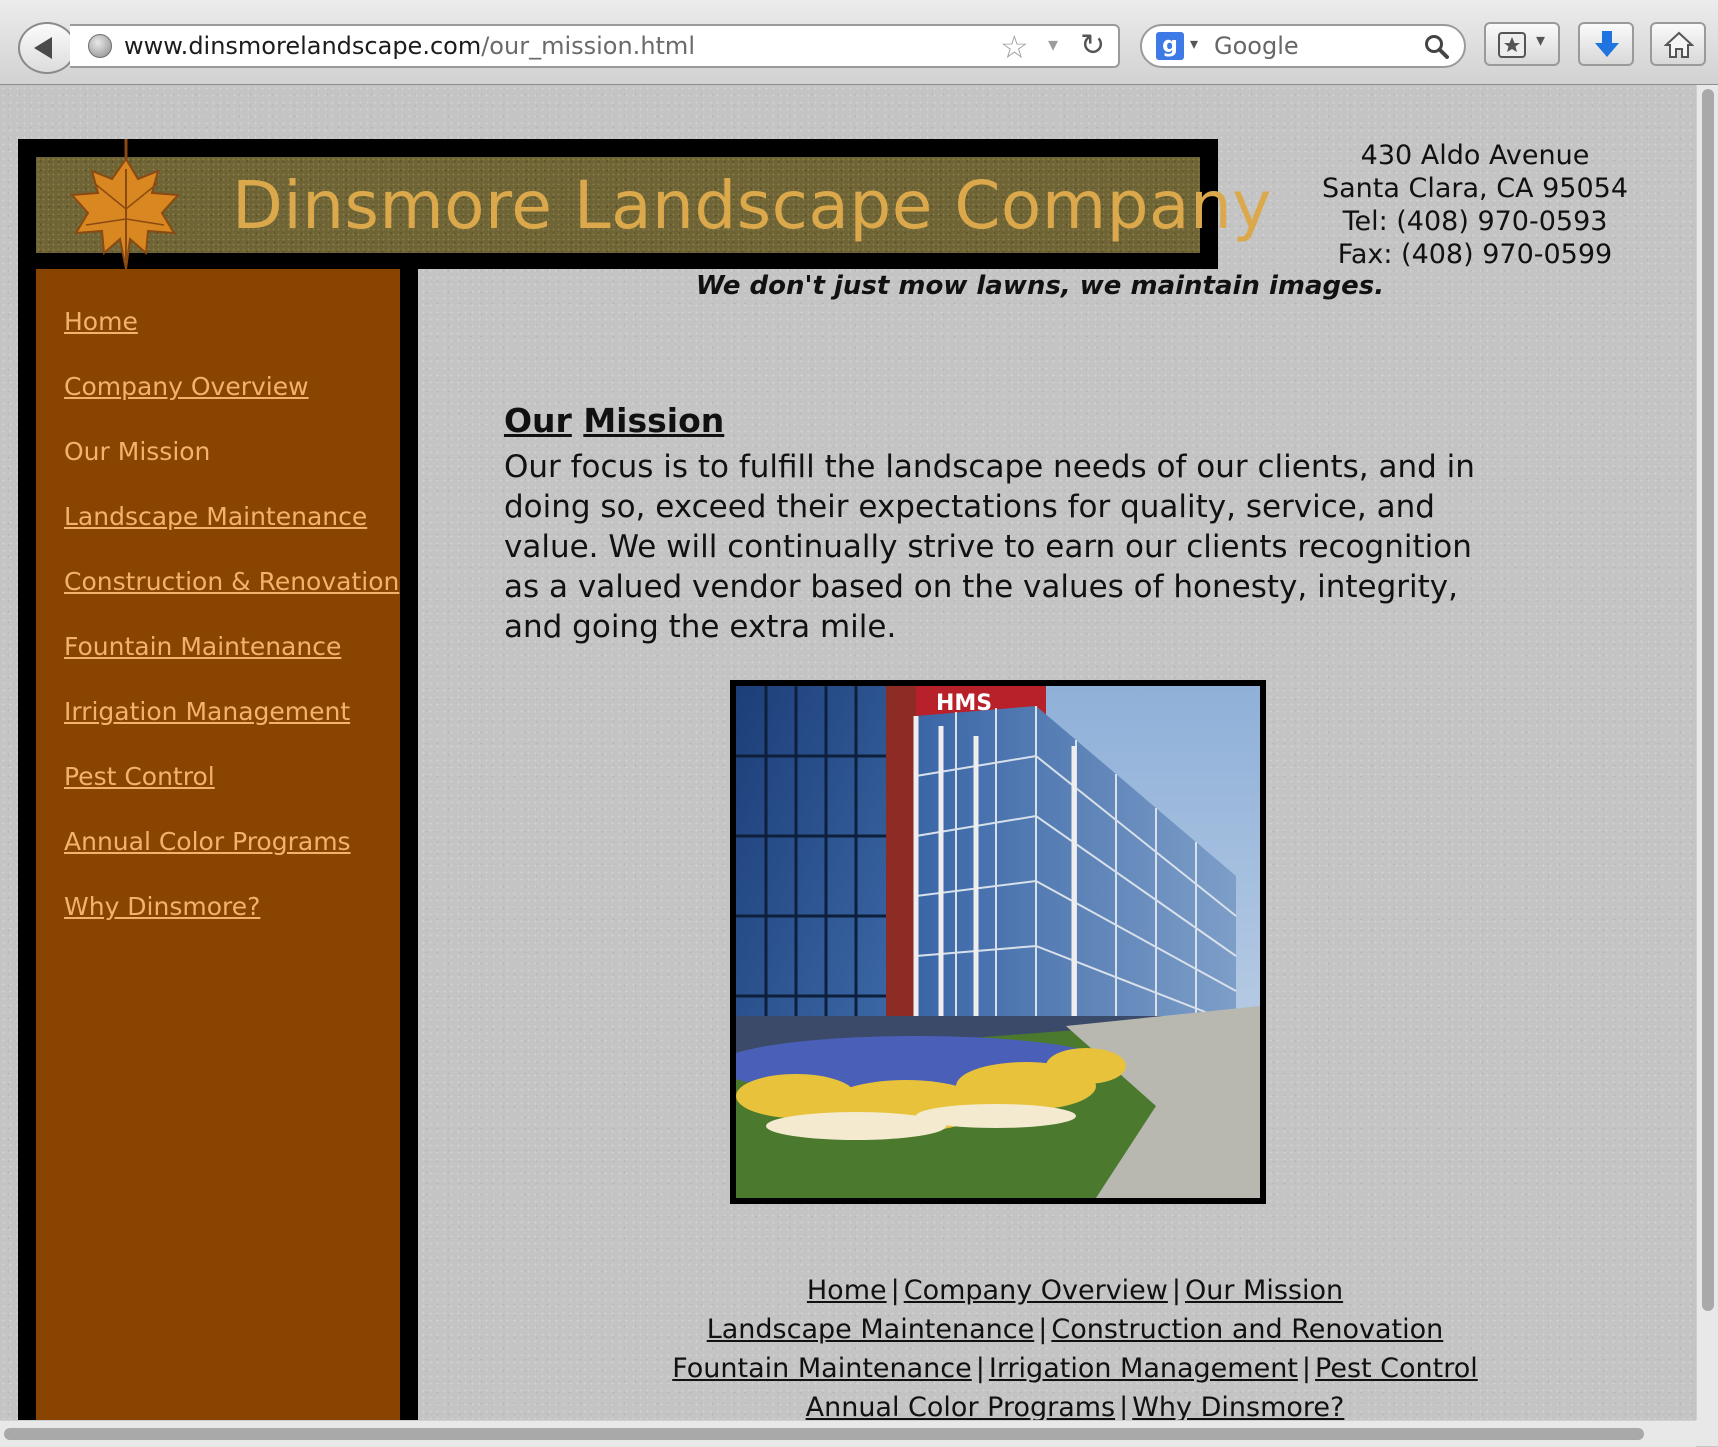  What do you see at coordinates (1036, 1290) in the screenshot?
I see `footer-link-company-overview: Company Overview` at bounding box center [1036, 1290].